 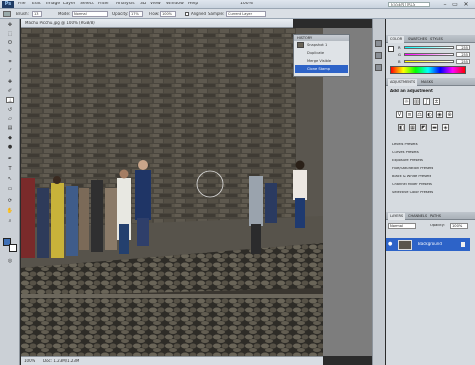 What do you see at coordinates (417, 216) in the screenshot?
I see `tab-channels: CHANNELS` at bounding box center [417, 216].